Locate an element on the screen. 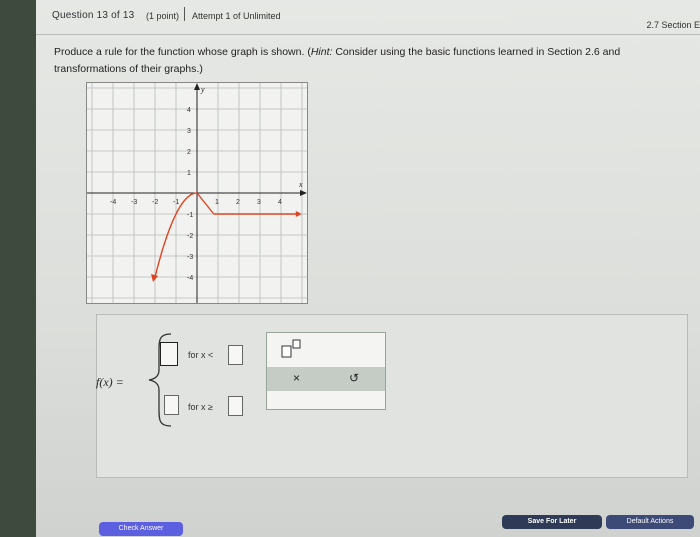 The width and height of the screenshot is (700, 537). x-tick-label: -3 is located at coordinates (134, 202).